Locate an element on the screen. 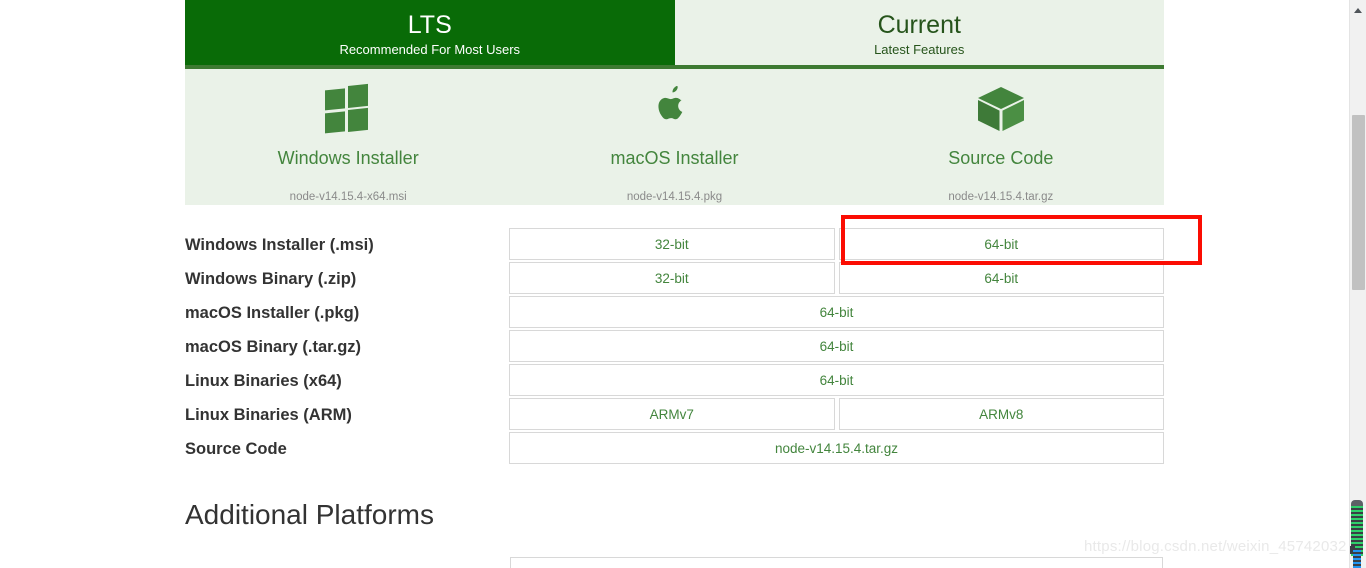 The image size is (1366, 568). table-row: macOS Binary (.tar.gz) 64-bit is located at coordinates (674, 347).